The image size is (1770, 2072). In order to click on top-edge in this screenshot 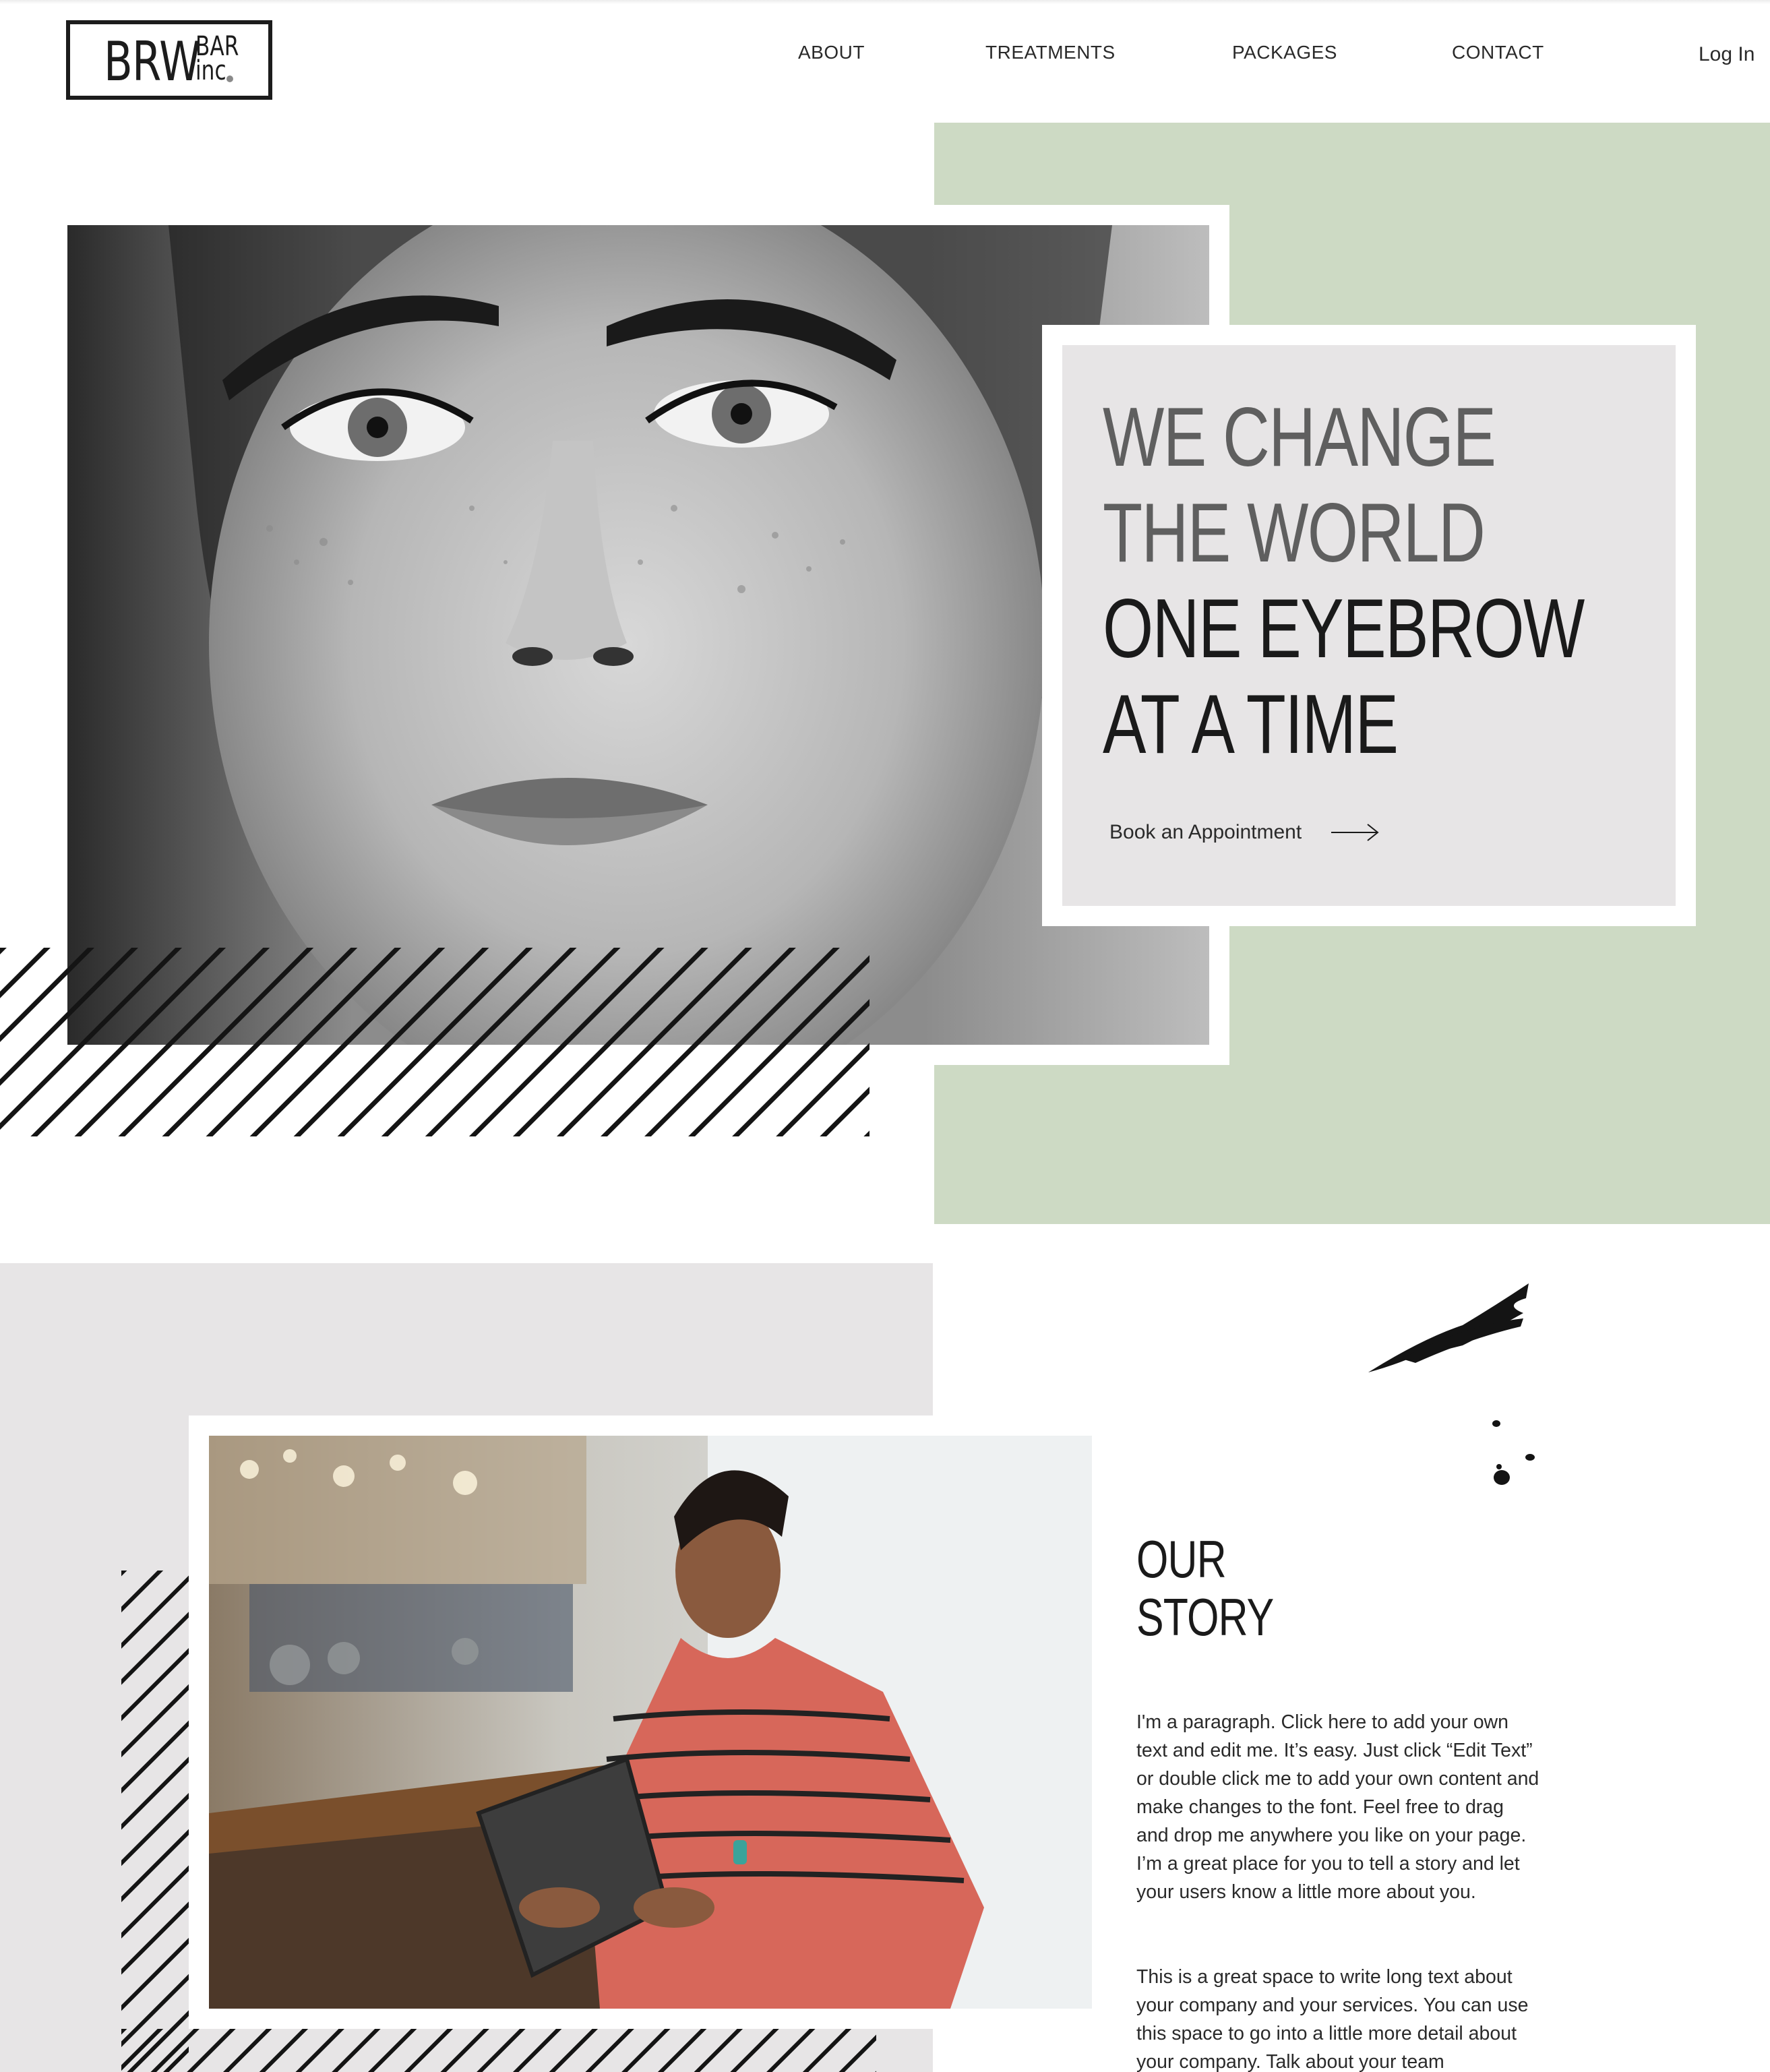, I will do `click(885, 2)`.